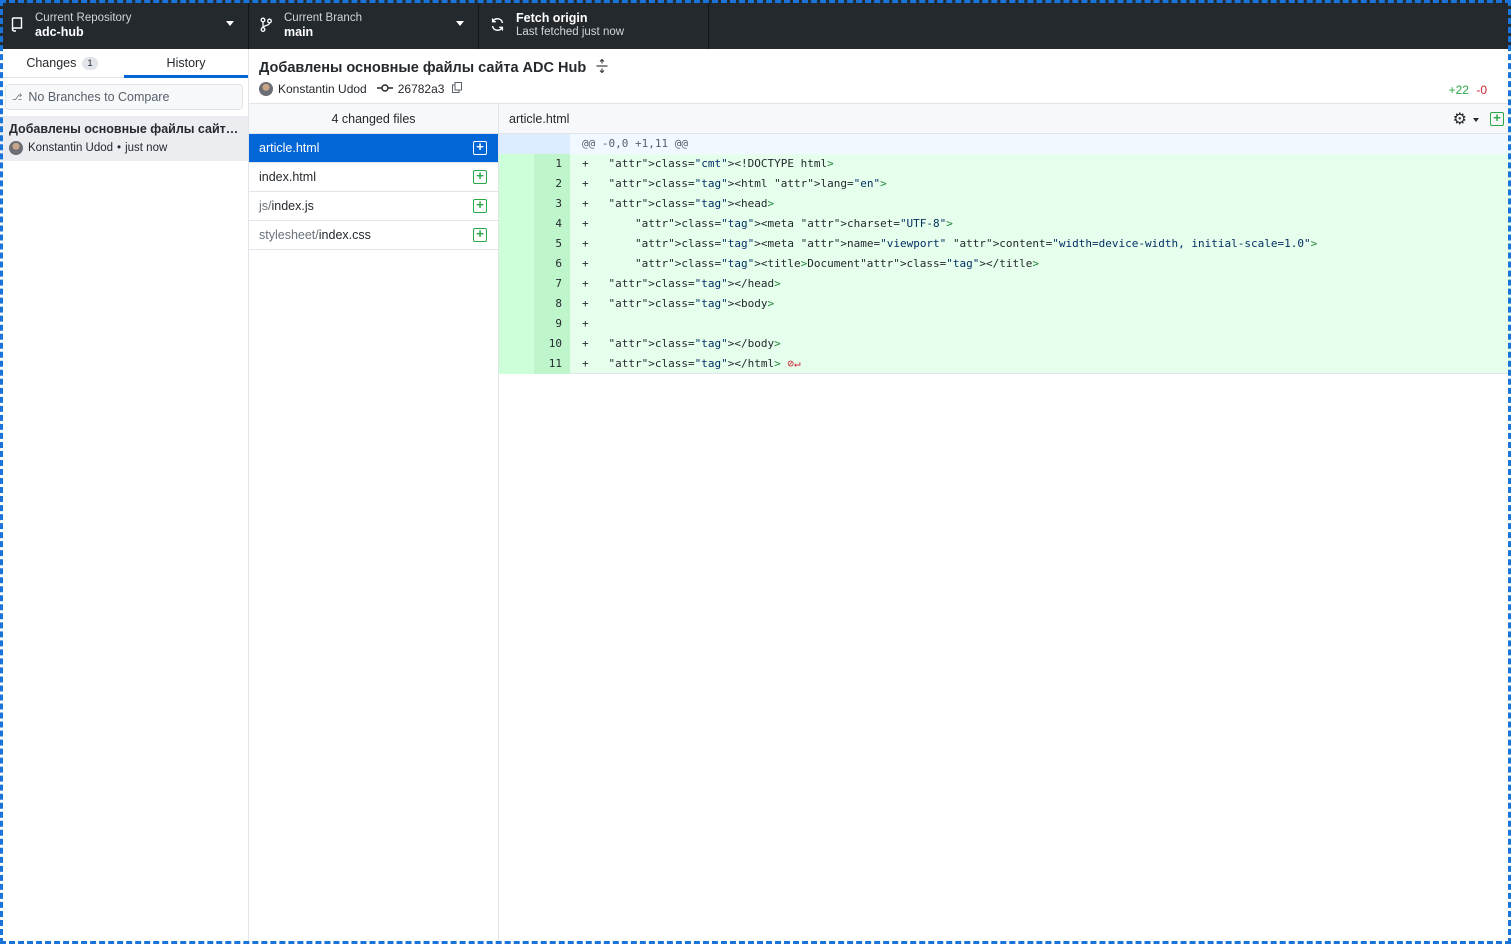  Describe the element at coordinates (457, 89) in the screenshot. I see `copy-icon` at that location.